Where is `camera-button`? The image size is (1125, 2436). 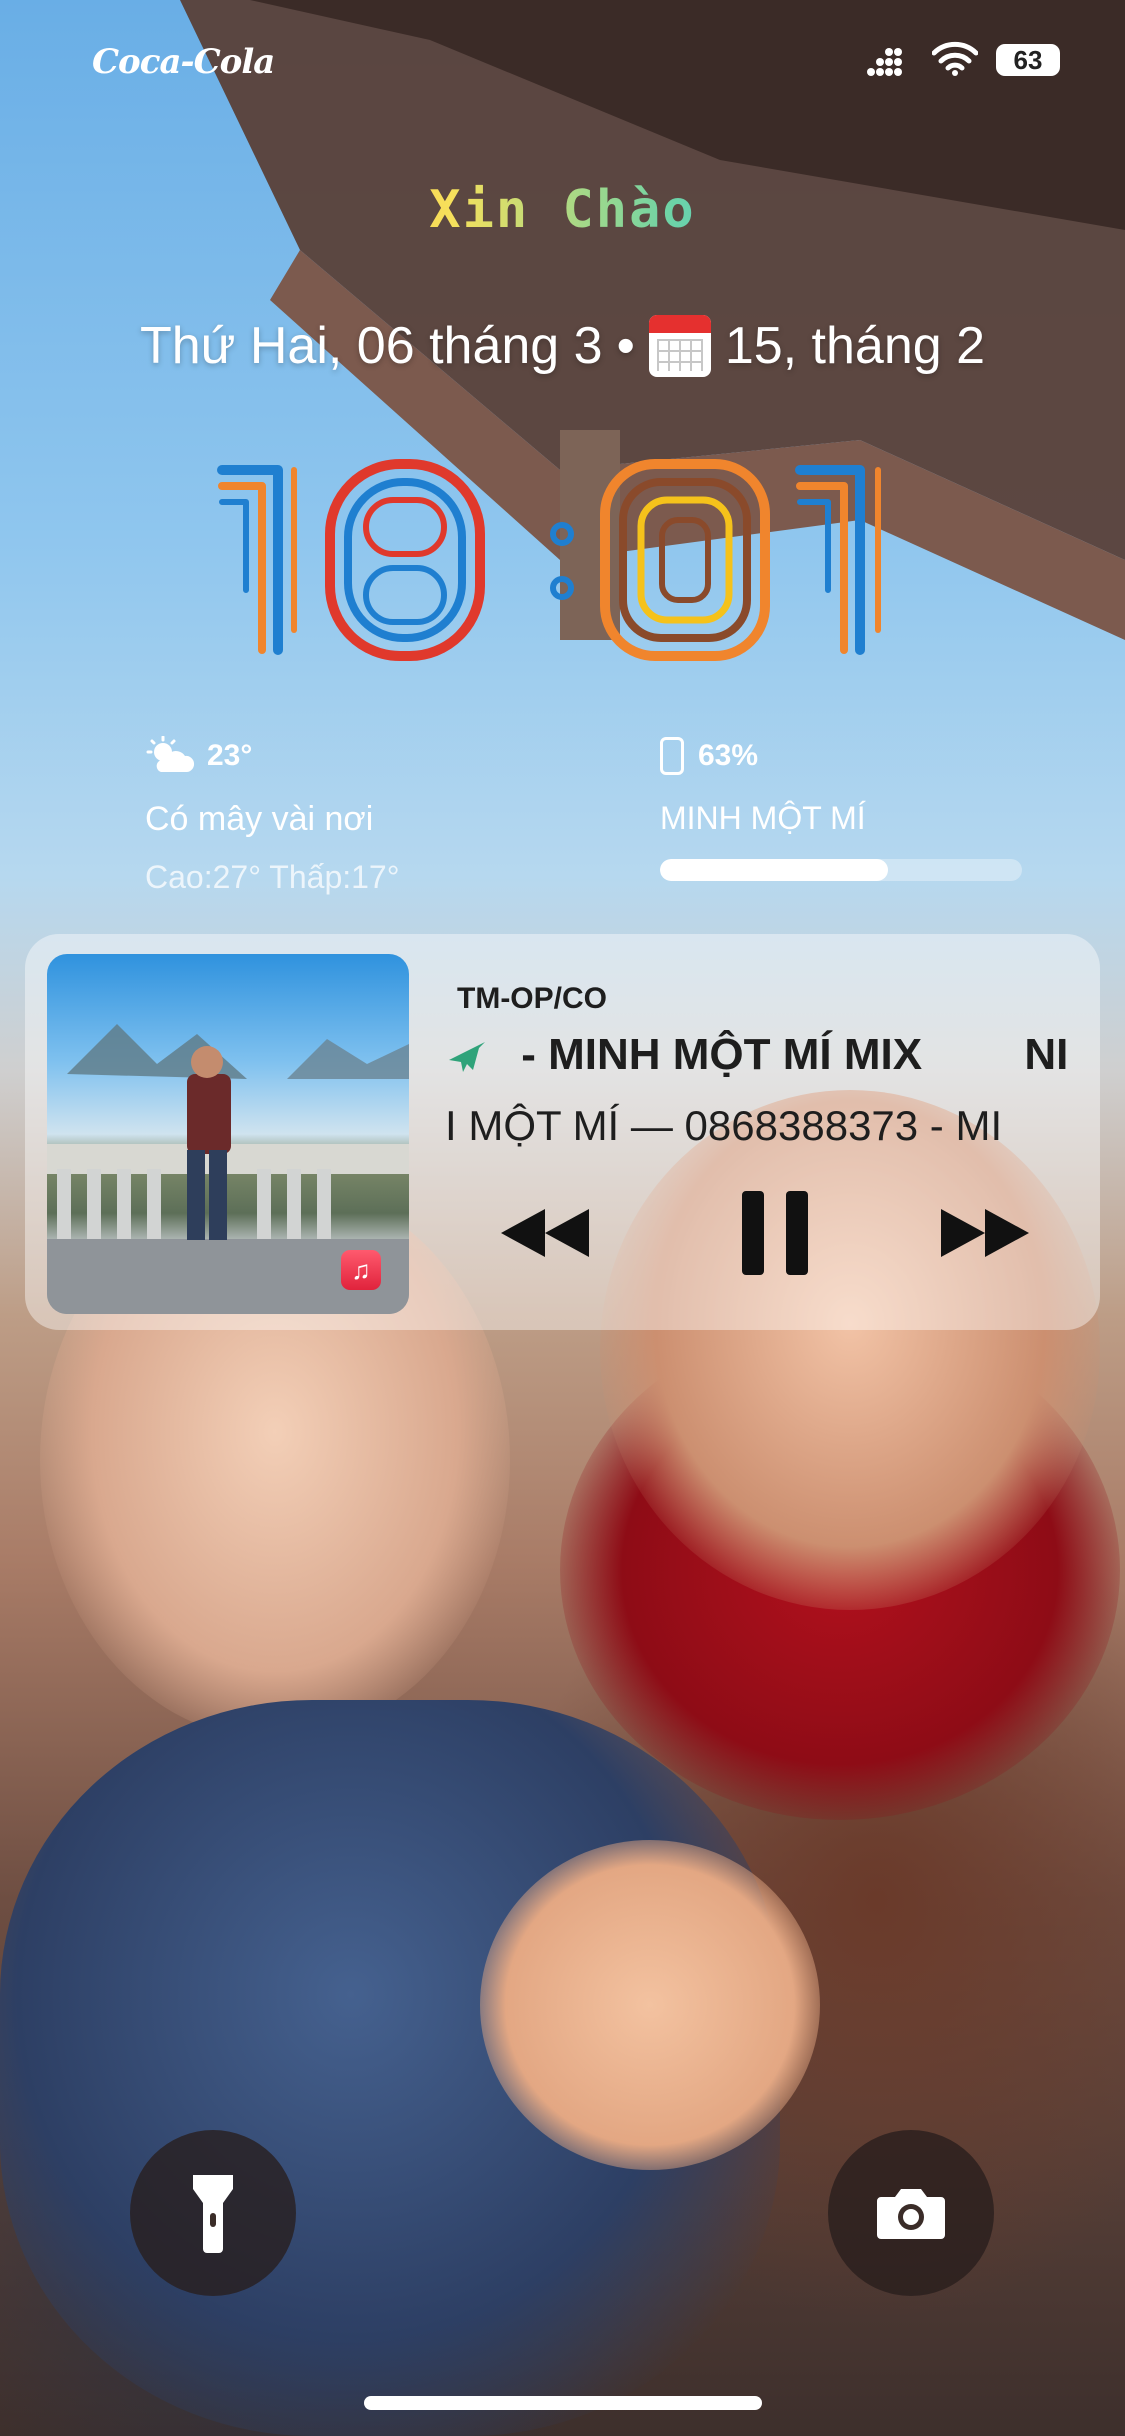
camera-button is located at coordinates (911, 2213).